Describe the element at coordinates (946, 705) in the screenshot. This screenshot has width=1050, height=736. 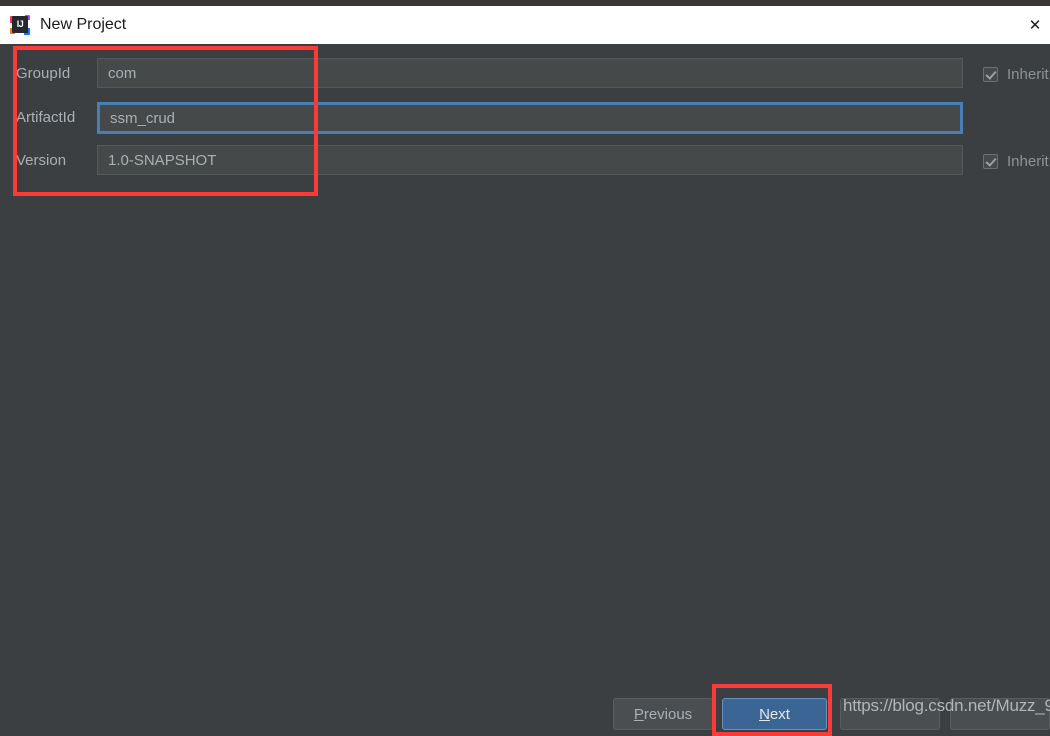
I see `watermark-text: https://blog.csdn.net/Muzz_99` at that location.